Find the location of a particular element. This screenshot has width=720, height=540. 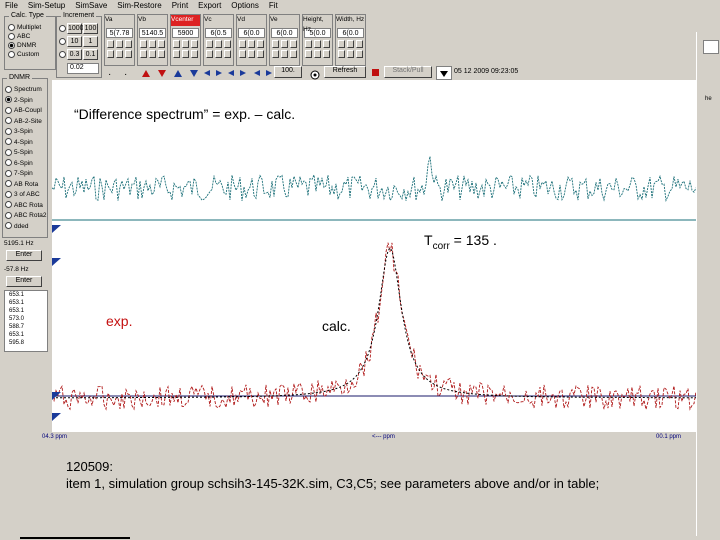

calc-type-option: ABC is located at coordinates (24, 36).